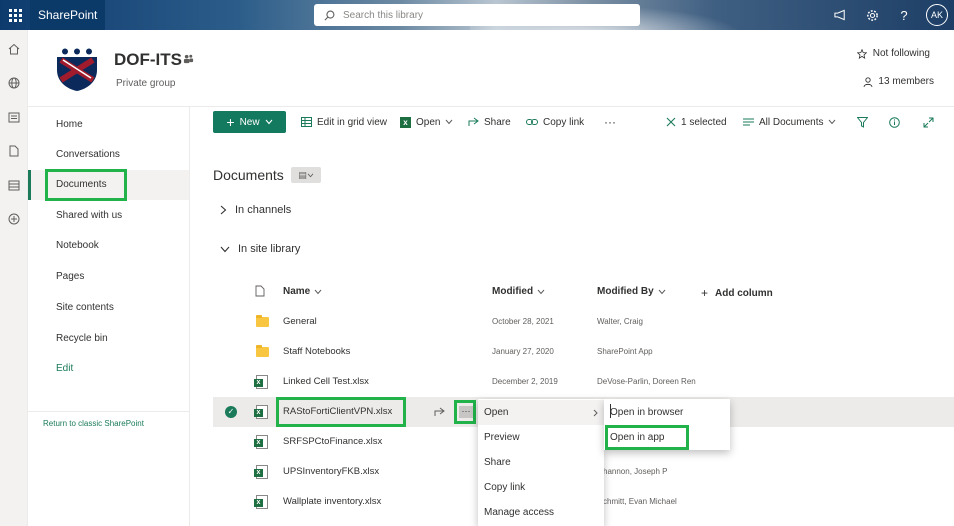 The width and height of the screenshot is (954, 526). I want to click on filter-icon, so click(862, 122).